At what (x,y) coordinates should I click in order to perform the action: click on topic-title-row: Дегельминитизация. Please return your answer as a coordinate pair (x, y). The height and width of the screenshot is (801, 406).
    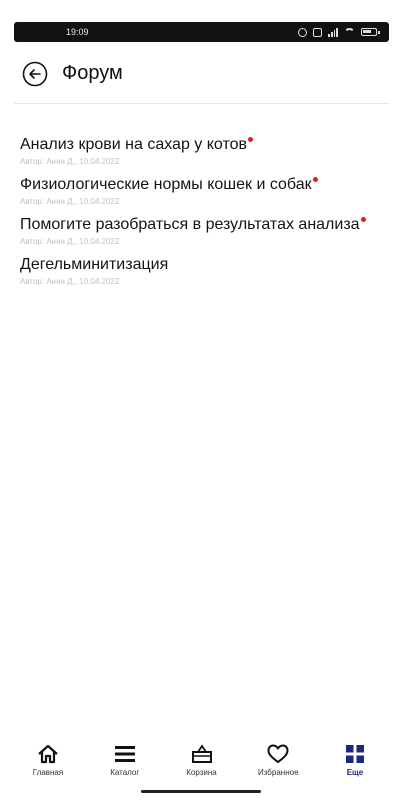
    Looking at the image, I should click on (206, 264).